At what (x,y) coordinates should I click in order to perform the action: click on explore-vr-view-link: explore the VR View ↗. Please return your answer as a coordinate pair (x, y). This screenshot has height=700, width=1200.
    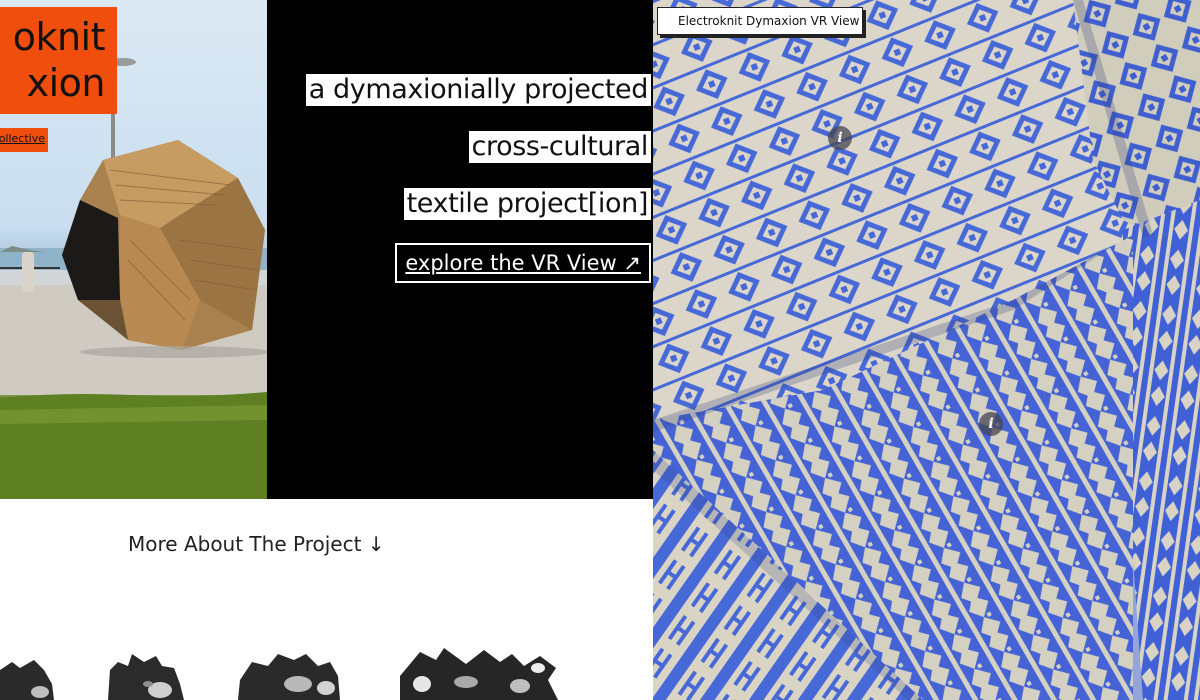
    Looking at the image, I should click on (523, 263).